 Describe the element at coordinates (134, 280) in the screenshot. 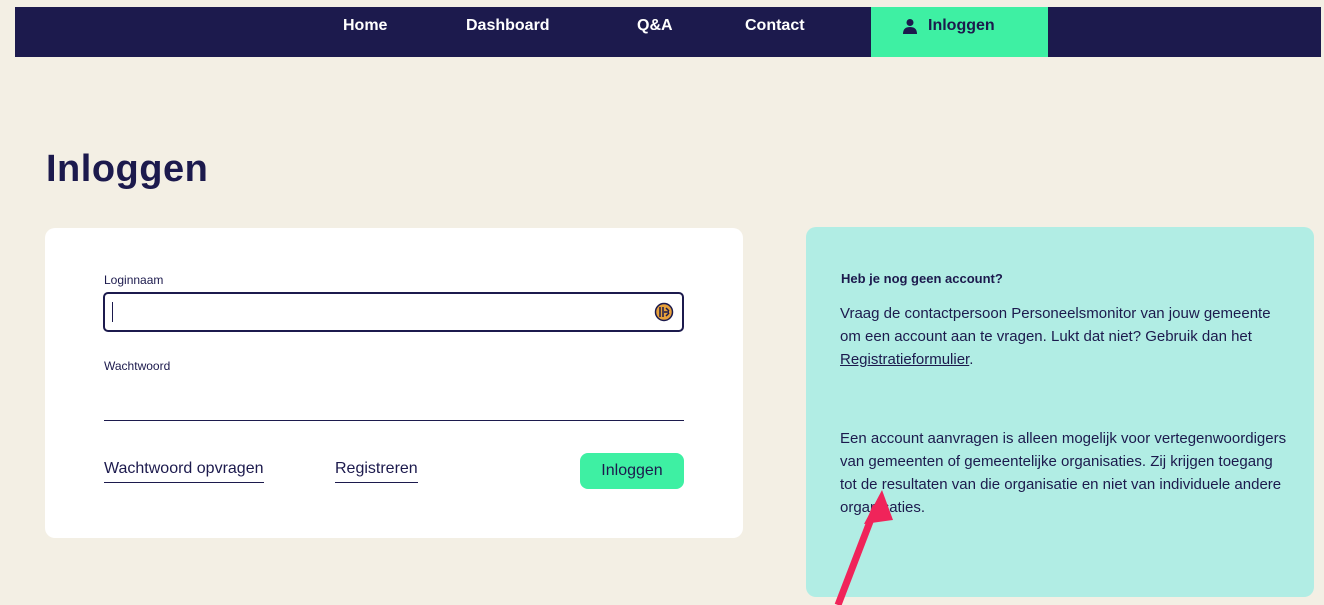

I see `username-label: Loginnaam` at that location.